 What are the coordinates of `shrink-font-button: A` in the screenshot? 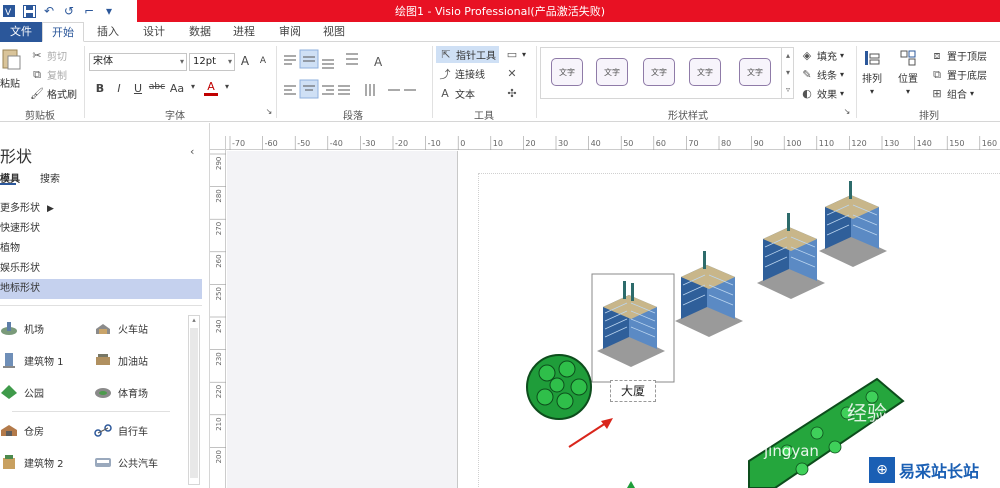 It's located at (263, 61).